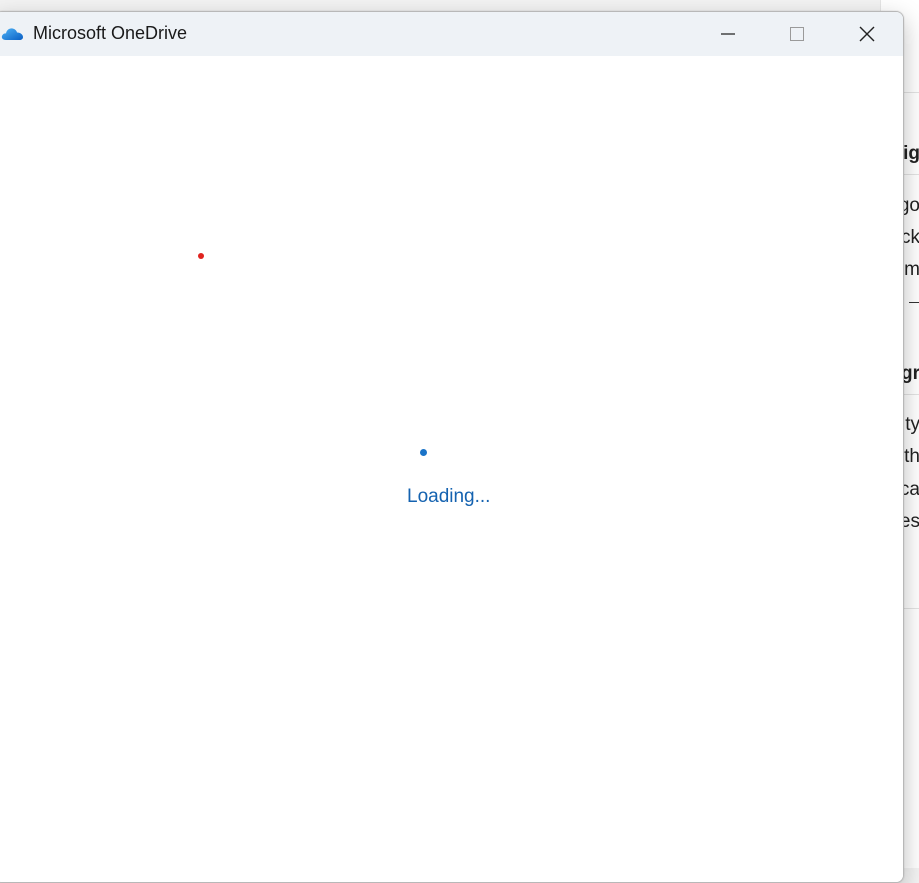 Image resolution: width=919 pixels, height=883 pixels. What do you see at coordinates (914, 302) in the screenshot?
I see `background-dash` at bounding box center [914, 302].